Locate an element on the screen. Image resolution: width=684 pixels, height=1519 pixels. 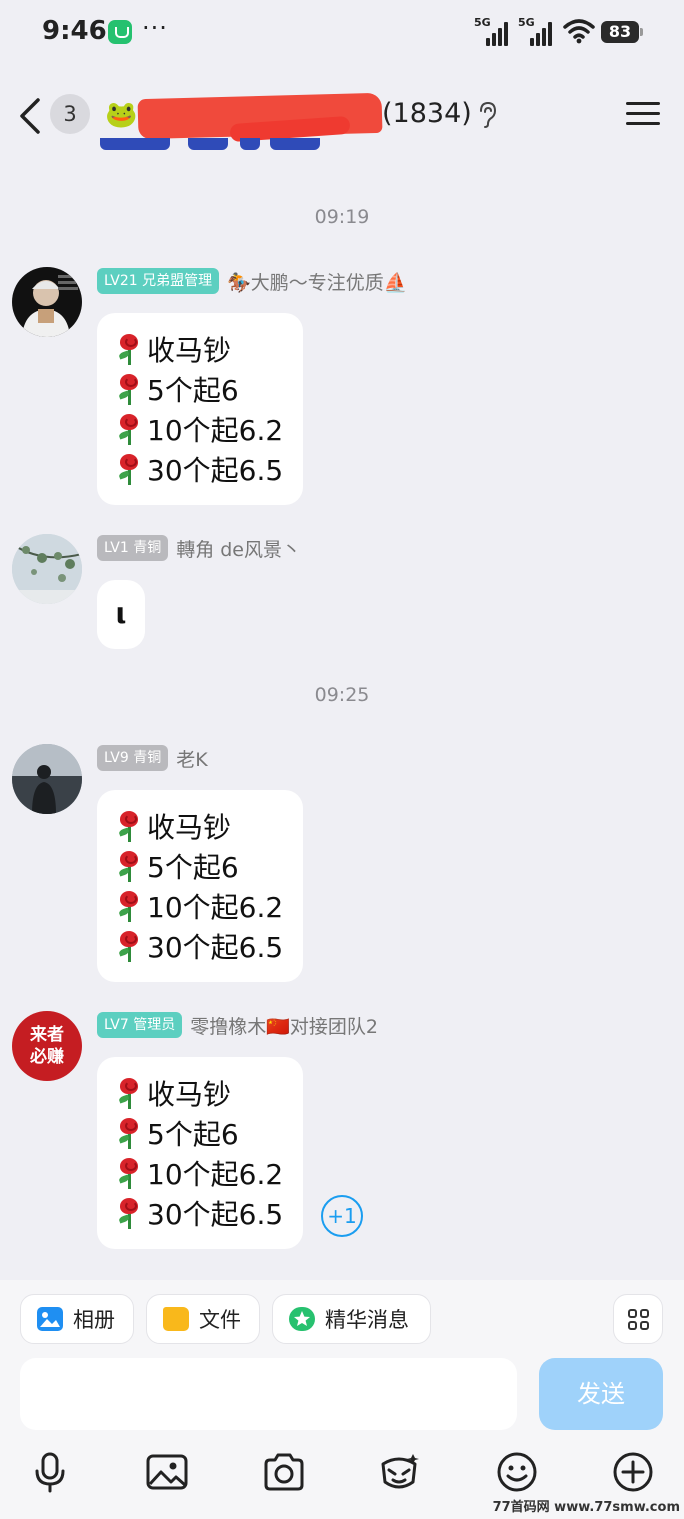
red-packet-icon is located at coordinates (399, 1472).